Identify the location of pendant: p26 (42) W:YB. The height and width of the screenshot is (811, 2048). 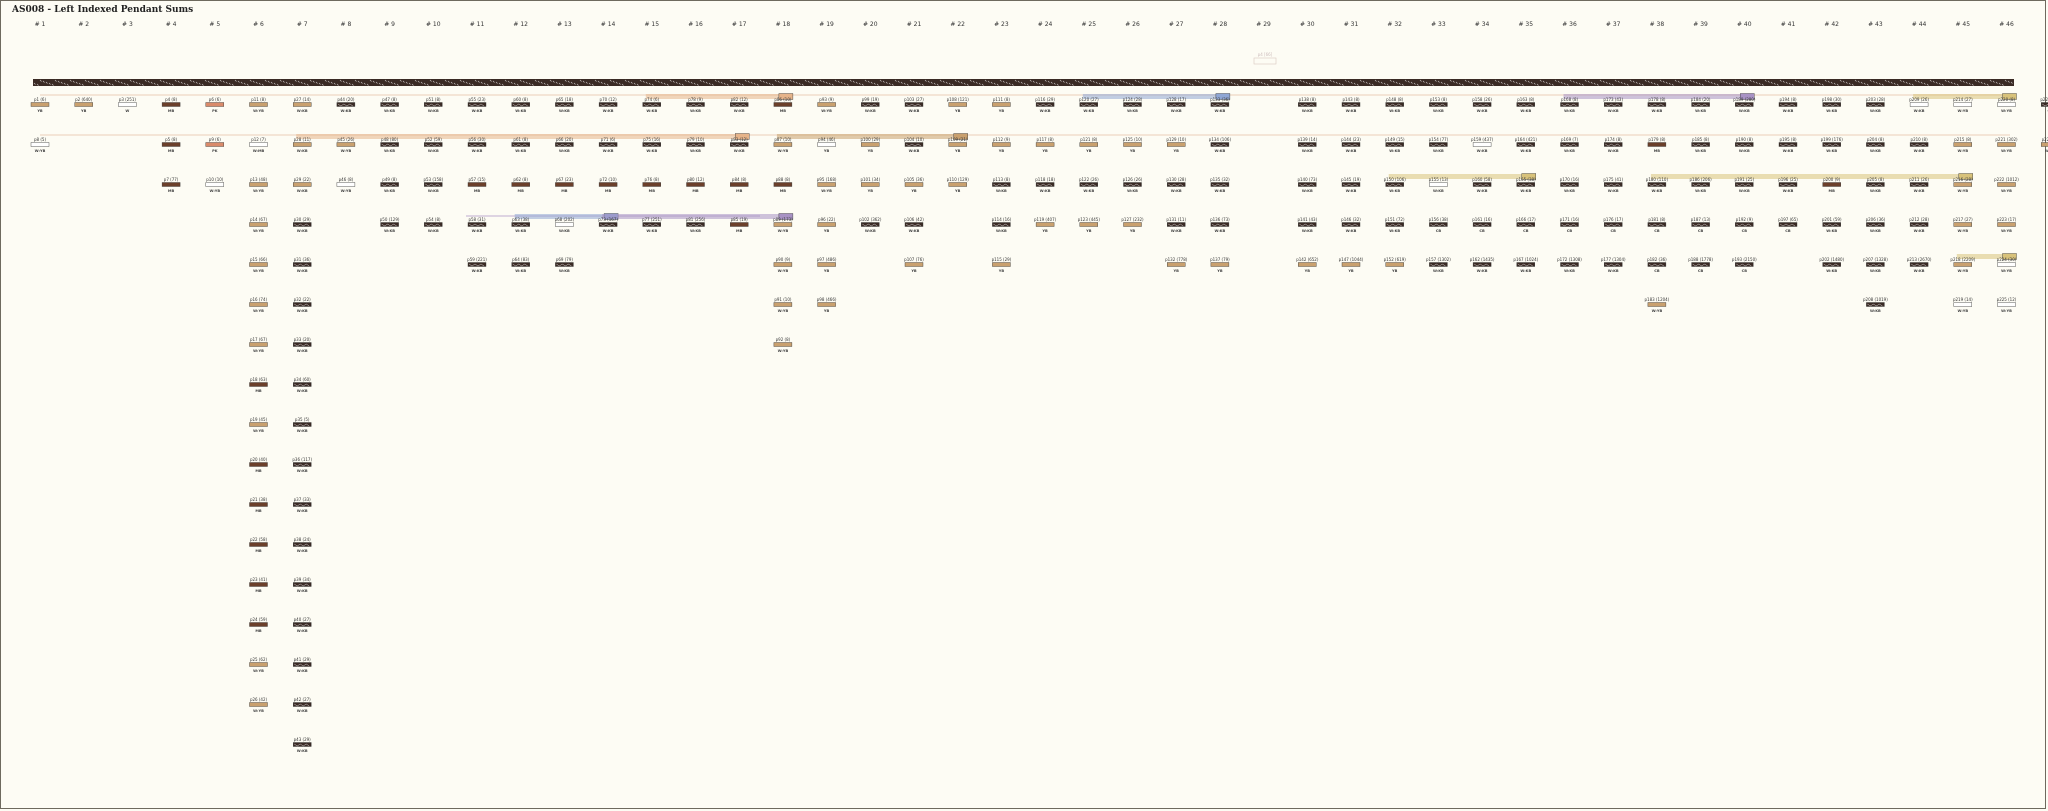
(258, 705).